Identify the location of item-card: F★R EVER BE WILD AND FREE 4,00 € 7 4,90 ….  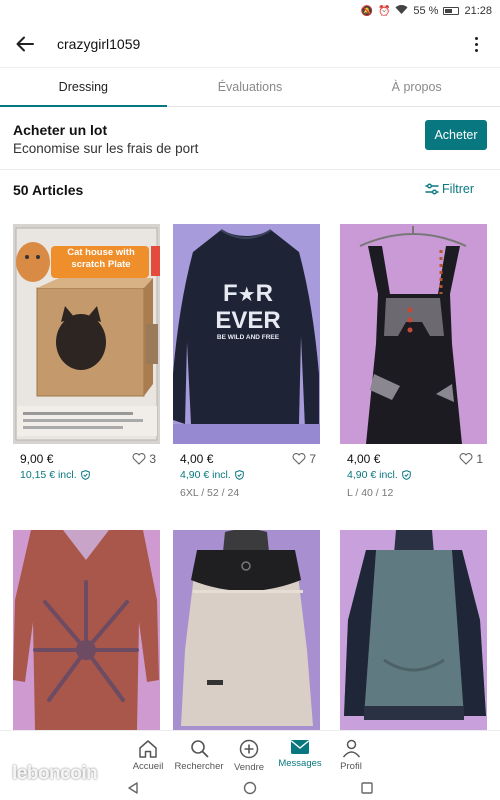
(246, 361).